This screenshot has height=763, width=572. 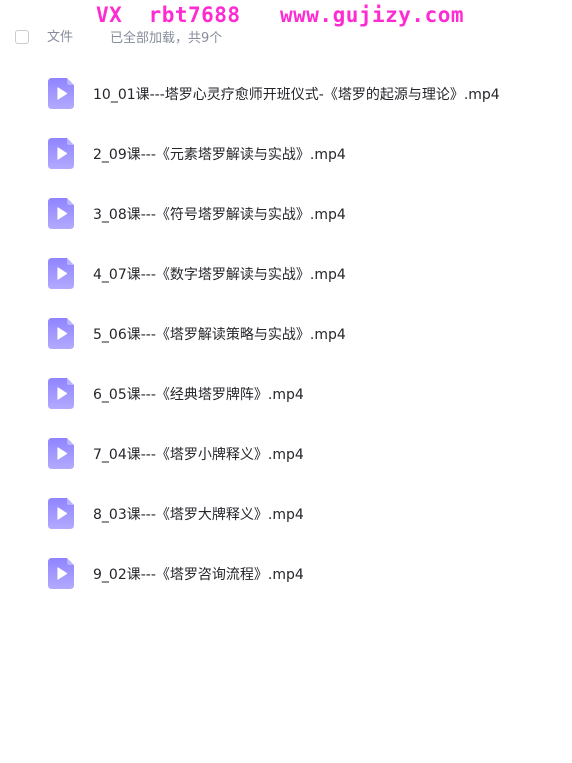 What do you see at coordinates (166, 38) in the screenshot?
I see `load-status-text: 已全部加载，共9个` at bounding box center [166, 38].